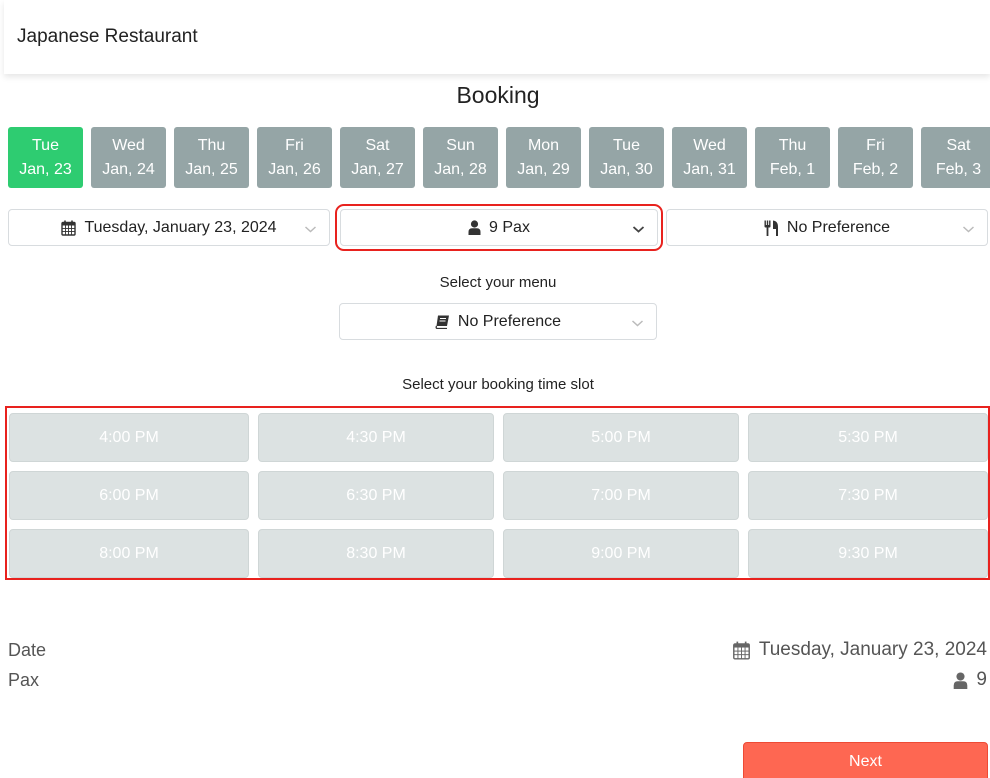 The width and height of the screenshot is (990, 778). Describe the element at coordinates (45, 169) in the screenshot. I see `date-tile-date: Jan, 23` at that location.